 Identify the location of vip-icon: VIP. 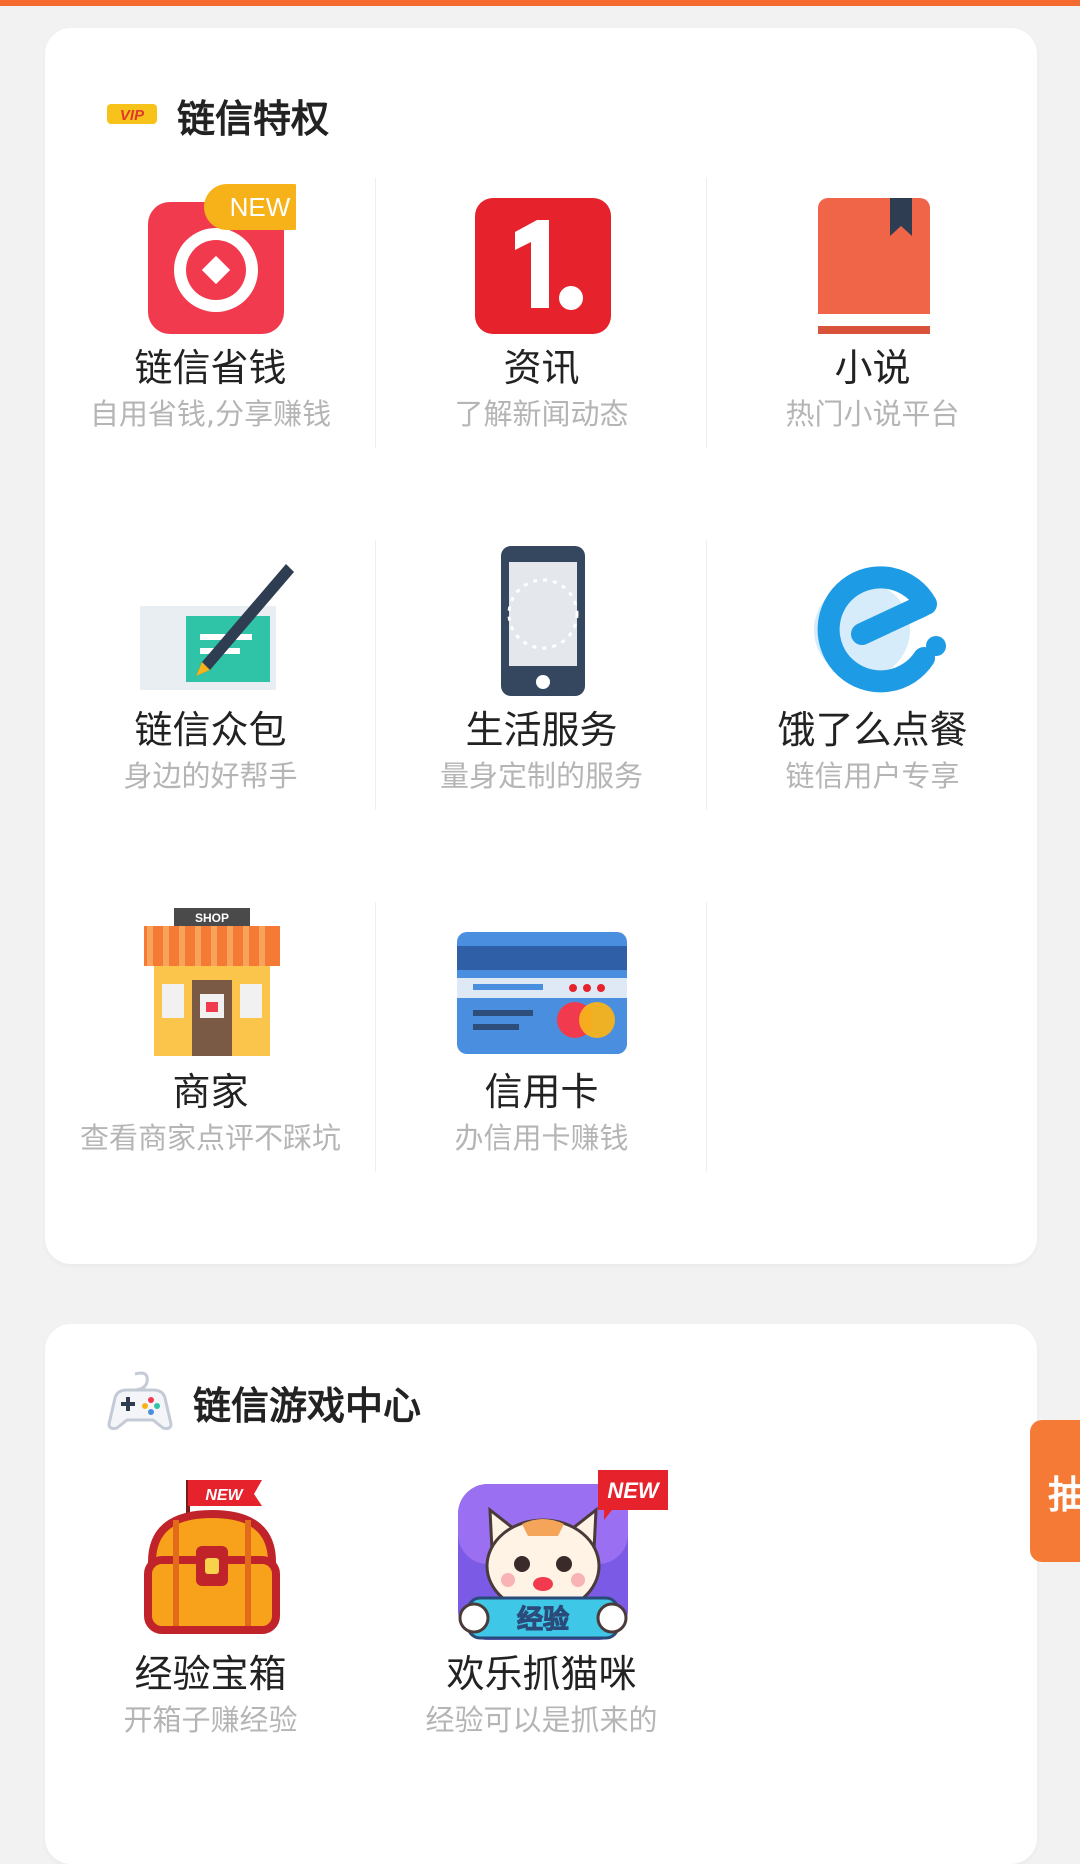
(132, 116).